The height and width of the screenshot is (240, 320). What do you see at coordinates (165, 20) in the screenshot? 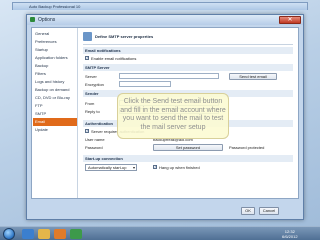
I see `dialog-titlebar: Options ✕` at bounding box center [165, 20].